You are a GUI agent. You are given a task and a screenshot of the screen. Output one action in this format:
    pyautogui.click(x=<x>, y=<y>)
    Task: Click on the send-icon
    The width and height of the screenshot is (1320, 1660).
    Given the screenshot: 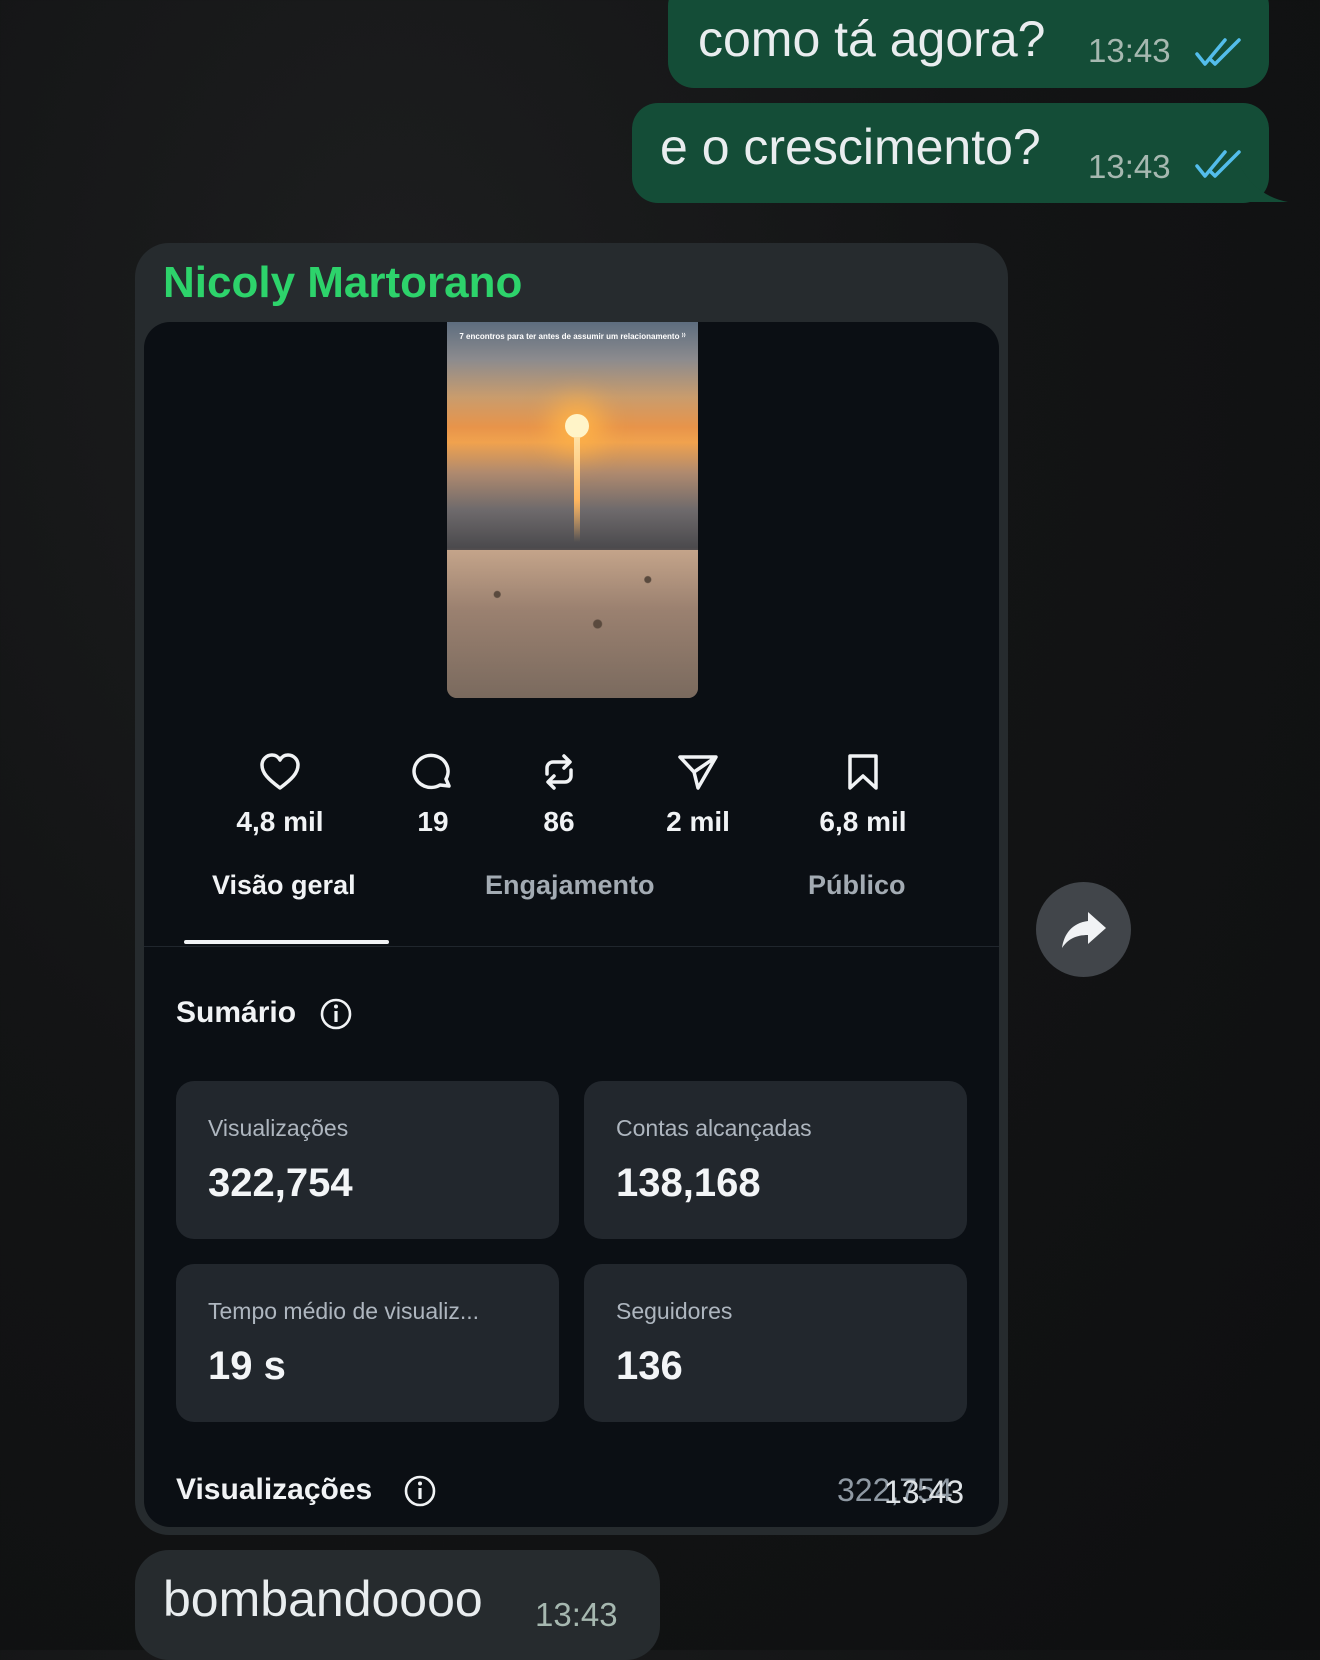 What is the action you would take?
    pyautogui.click(x=698, y=772)
    